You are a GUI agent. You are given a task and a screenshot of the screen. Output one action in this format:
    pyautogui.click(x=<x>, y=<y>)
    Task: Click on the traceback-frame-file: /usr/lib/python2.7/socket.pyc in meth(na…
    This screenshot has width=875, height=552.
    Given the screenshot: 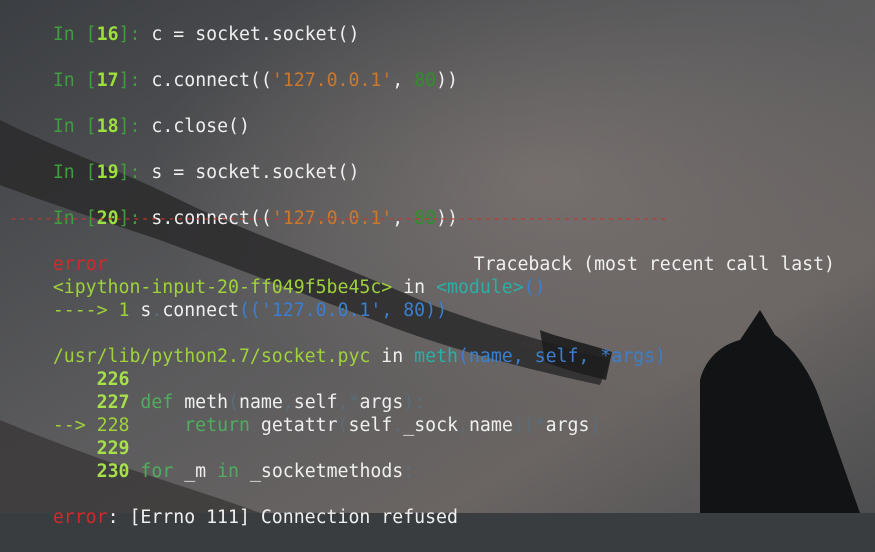 What is the action you would take?
    pyautogui.click(x=337, y=344)
    